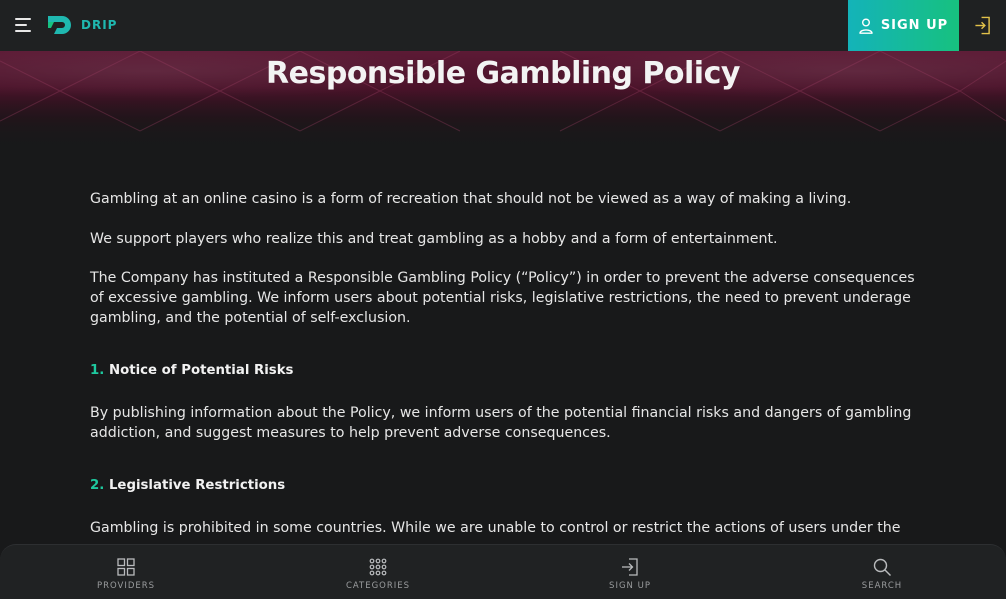 The height and width of the screenshot is (599, 1006). I want to click on login-button, so click(982, 25).